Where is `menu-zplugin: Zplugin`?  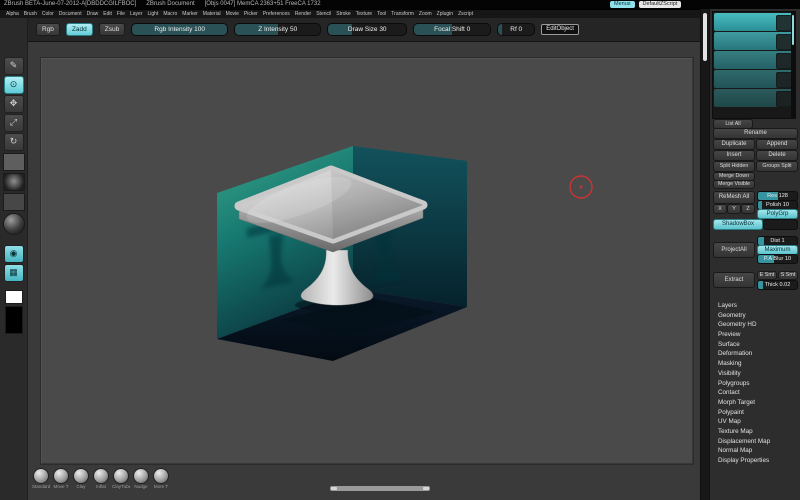 menu-zplugin: Zplugin is located at coordinates (445, 14).